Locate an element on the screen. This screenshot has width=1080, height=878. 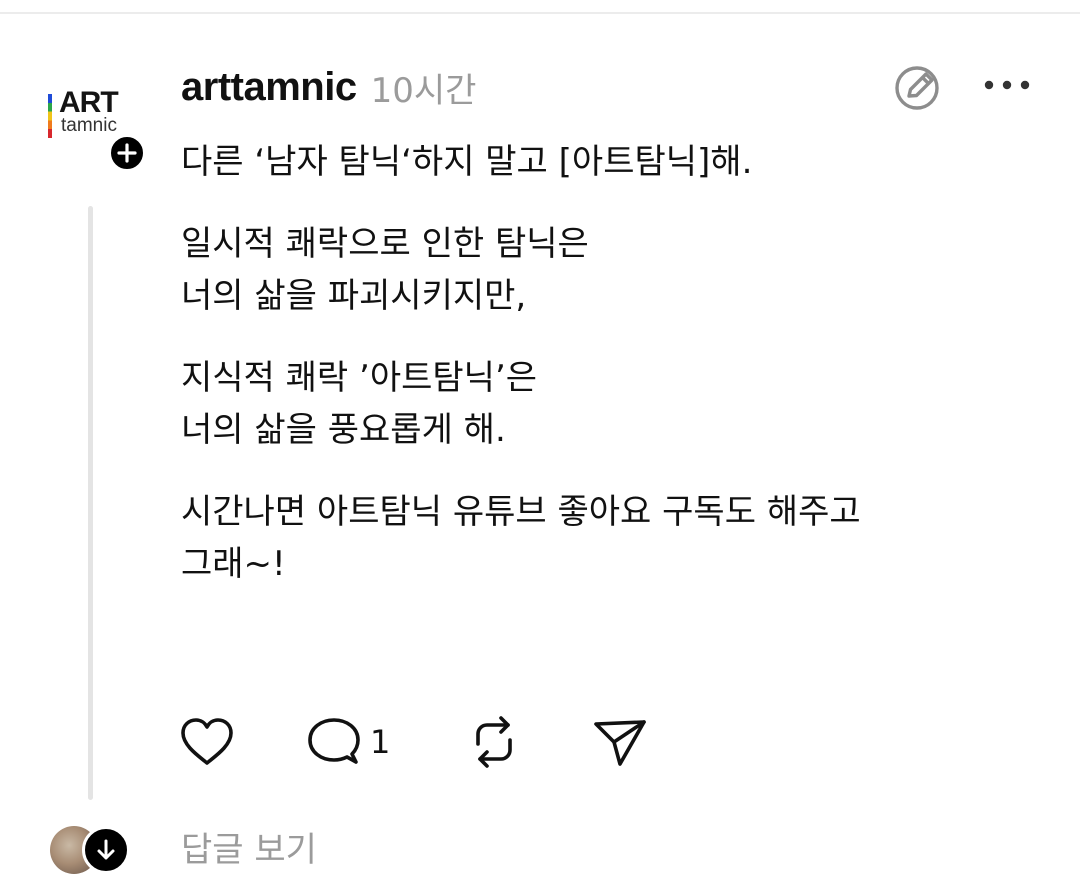
view-replies-row: 답글 보기 is located at coordinates (250, 850).